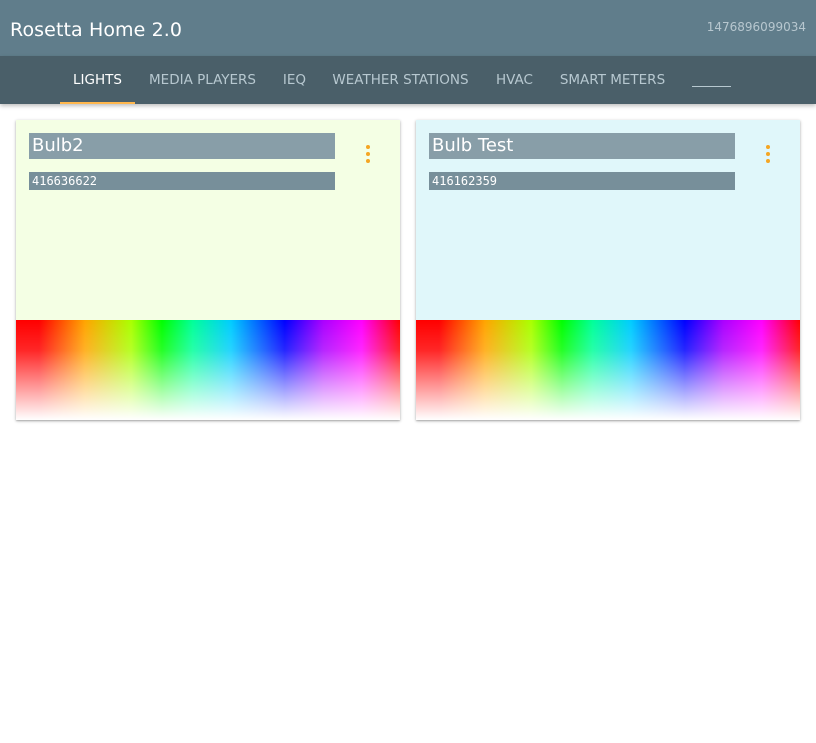  I want to click on light-name-field: Bulb2, so click(182, 146).